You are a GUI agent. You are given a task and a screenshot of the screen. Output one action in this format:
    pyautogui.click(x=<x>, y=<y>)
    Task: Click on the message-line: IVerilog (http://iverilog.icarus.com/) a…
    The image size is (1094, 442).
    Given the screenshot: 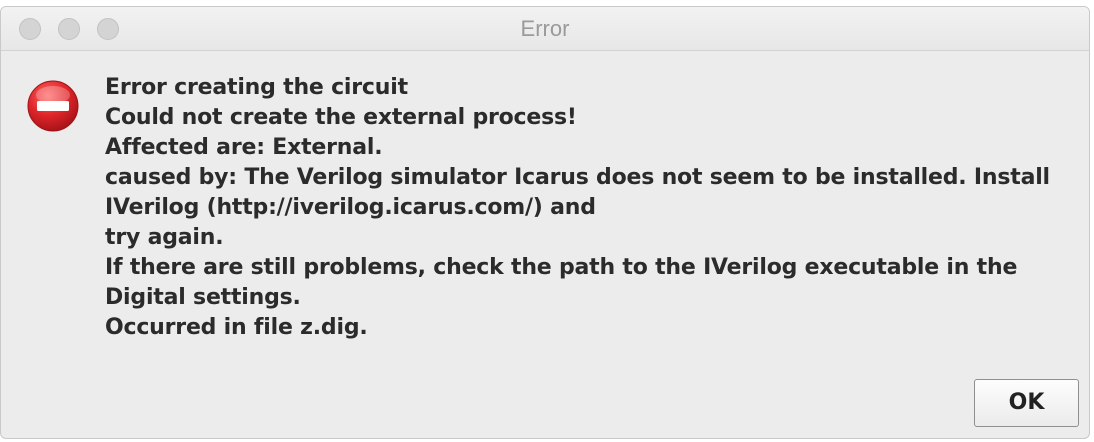 What is the action you would take?
    pyautogui.click(x=350, y=207)
    